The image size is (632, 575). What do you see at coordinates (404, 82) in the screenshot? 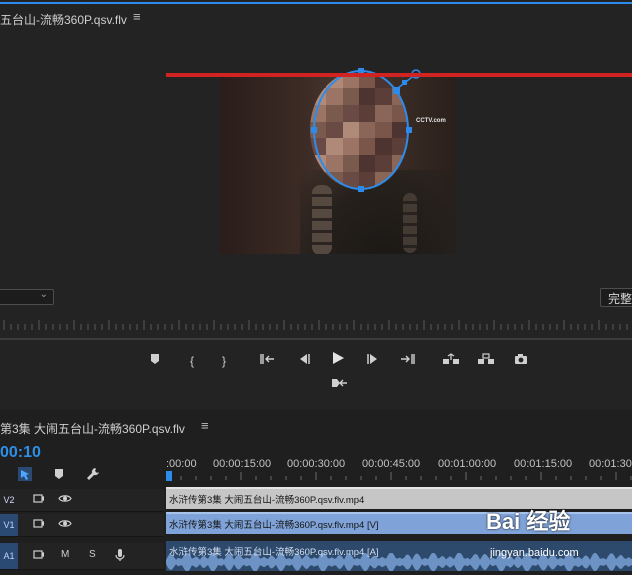
I see `mask-rotation-handle` at bounding box center [404, 82].